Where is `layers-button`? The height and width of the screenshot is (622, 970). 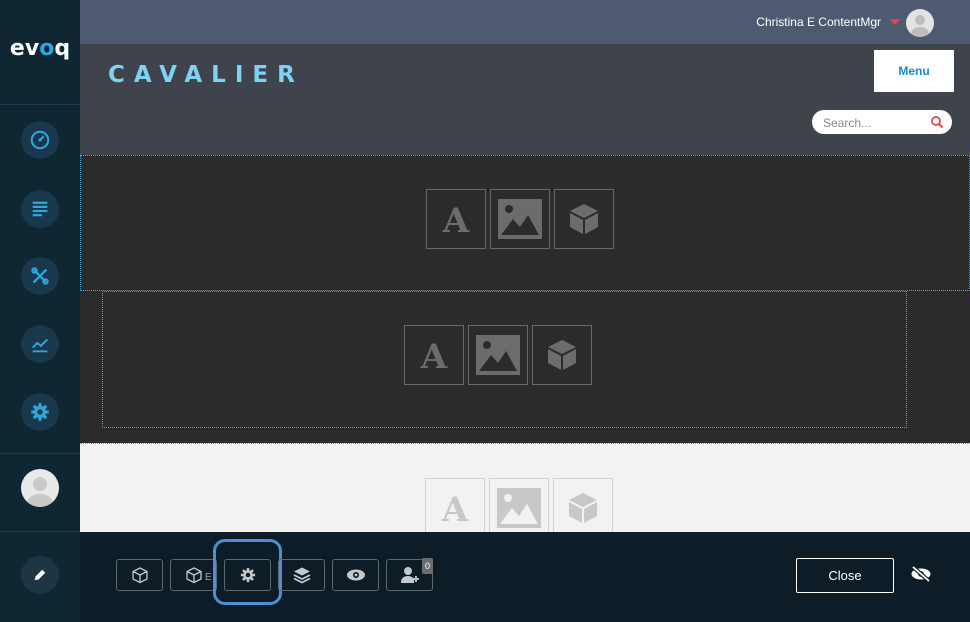 layers-button is located at coordinates (301, 575).